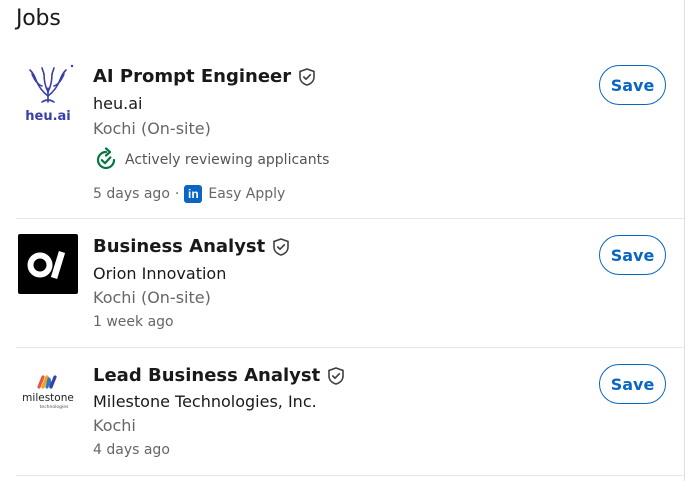  Describe the element at coordinates (193, 194) in the screenshot. I see `linkedin-icon: in` at that location.